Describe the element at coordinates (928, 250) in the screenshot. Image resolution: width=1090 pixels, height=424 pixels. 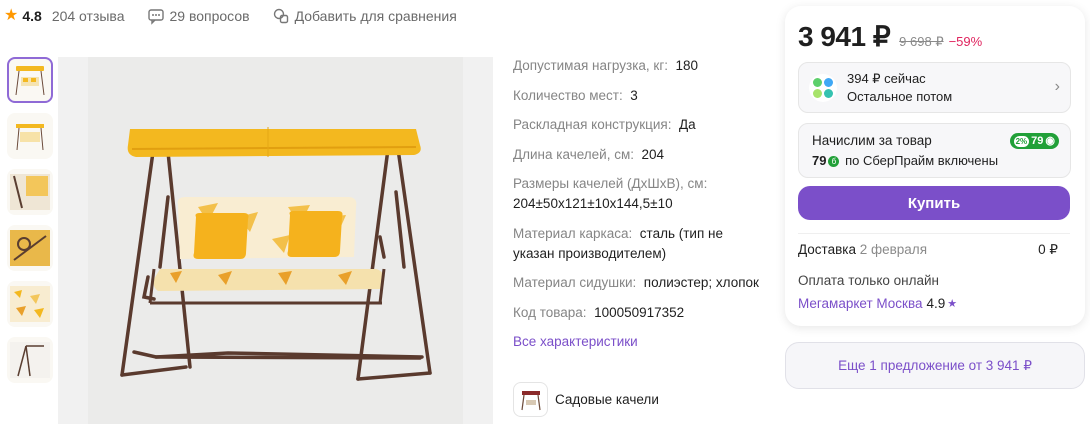
I see `delivery-row: Доставка 2 февраля 0 ₽` at that location.